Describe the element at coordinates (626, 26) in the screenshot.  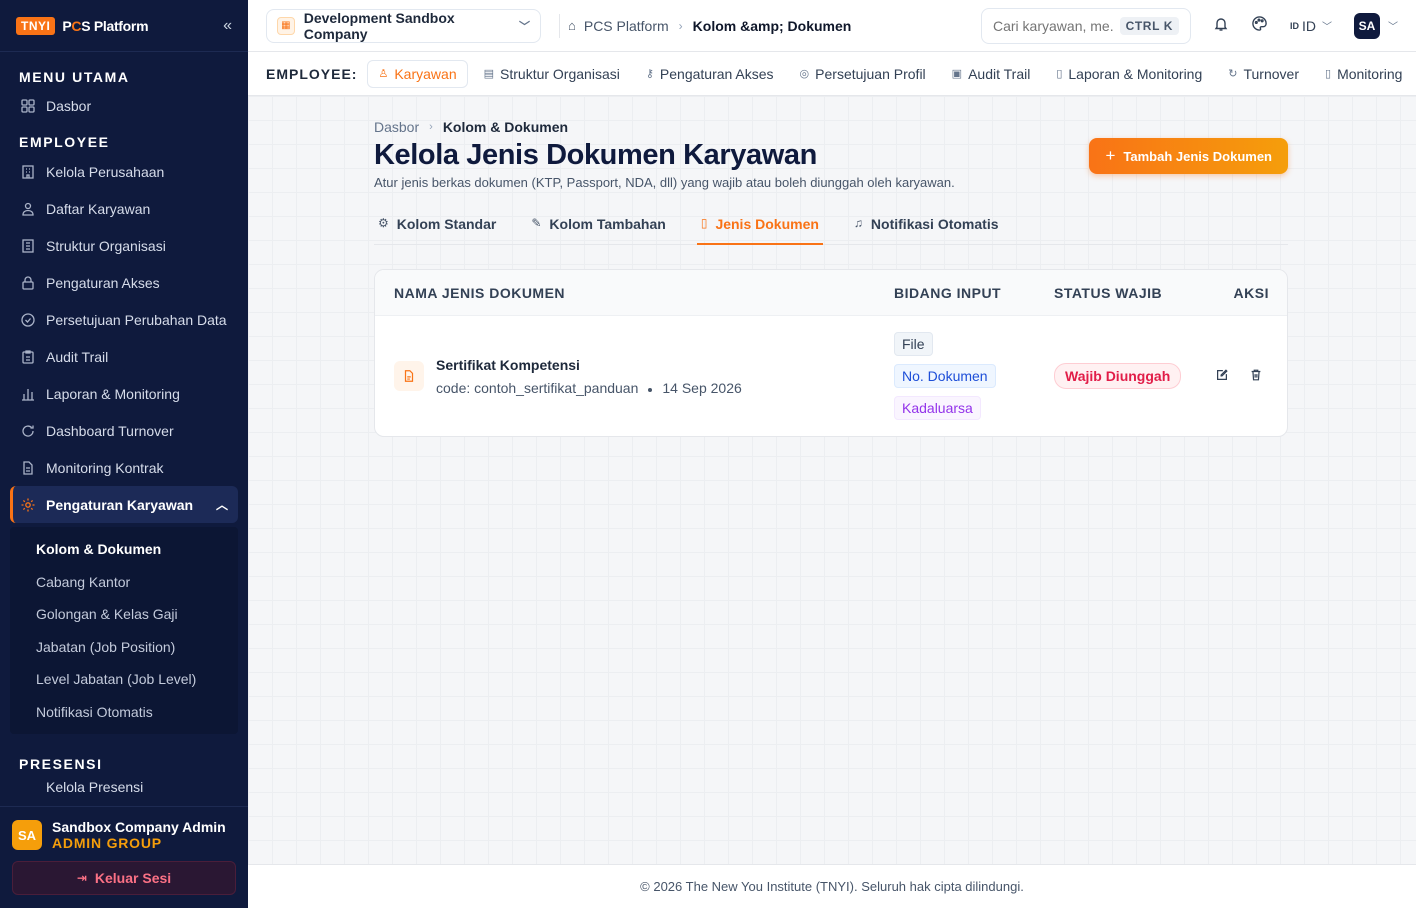
I see `breadcrumb-item: PCS Platform` at that location.